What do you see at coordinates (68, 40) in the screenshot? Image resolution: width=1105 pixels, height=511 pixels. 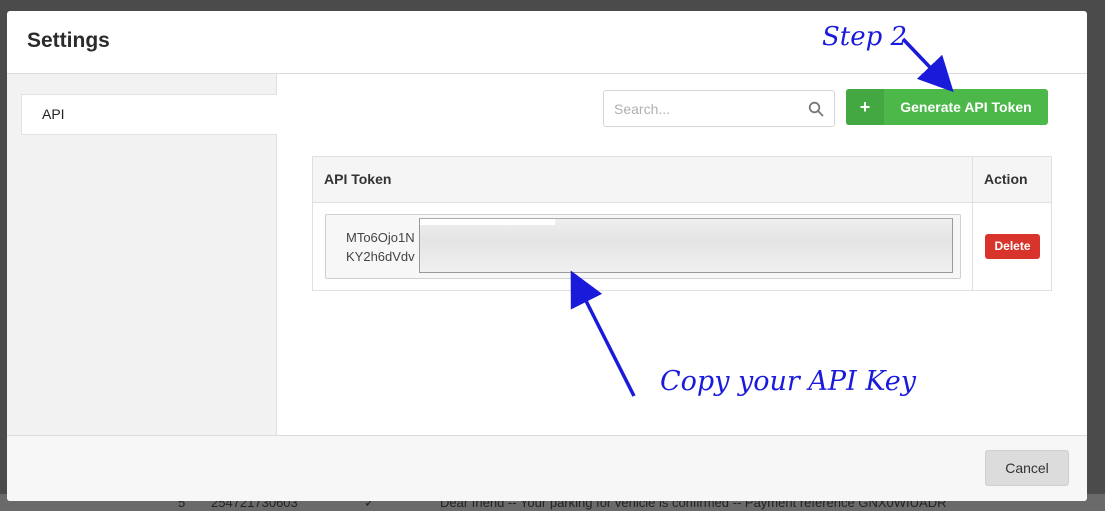 I see `modal-title: Settings` at bounding box center [68, 40].